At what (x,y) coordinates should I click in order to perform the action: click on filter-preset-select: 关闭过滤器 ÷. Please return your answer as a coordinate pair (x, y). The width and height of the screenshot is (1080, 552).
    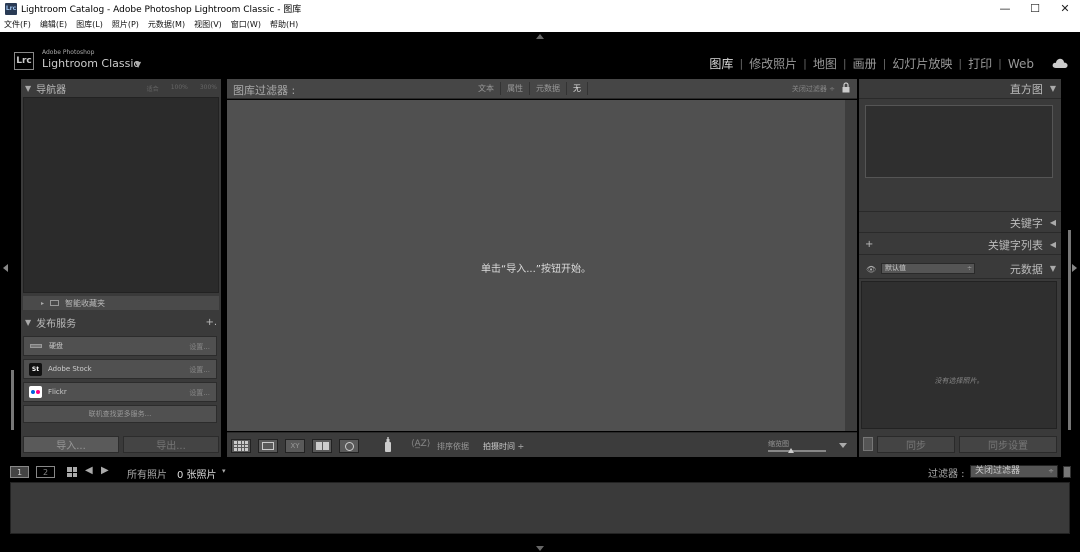
    Looking at the image, I should click on (813, 89).